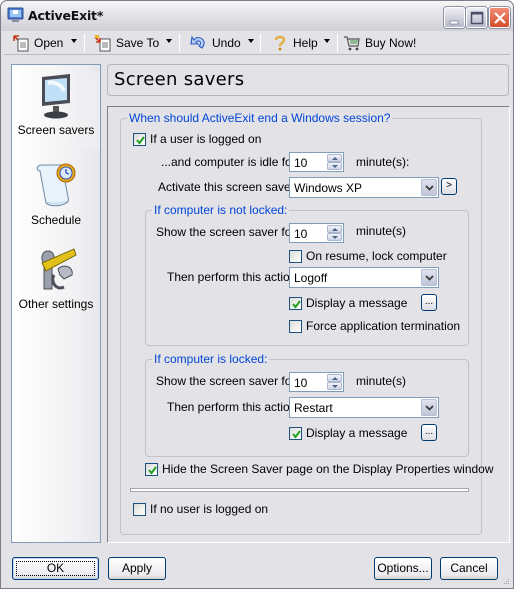 This screenshot has width=514, height=589. Describe the element at coordinates (506, 581) in the screenshot. I see `resize-grip-icon` at that location.